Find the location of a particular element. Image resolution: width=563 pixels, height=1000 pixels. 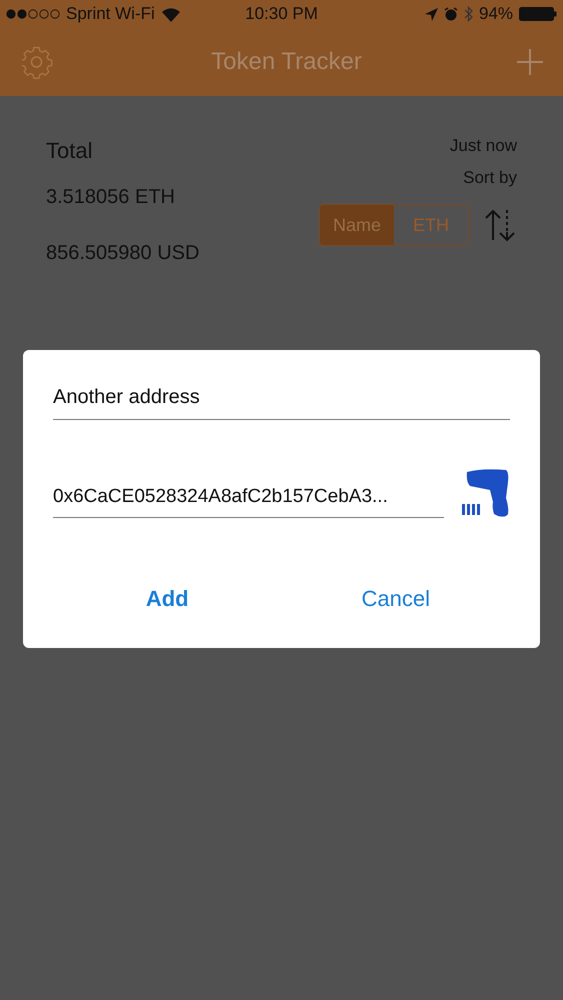

wifi-icon is located at coordinates (170, 14).